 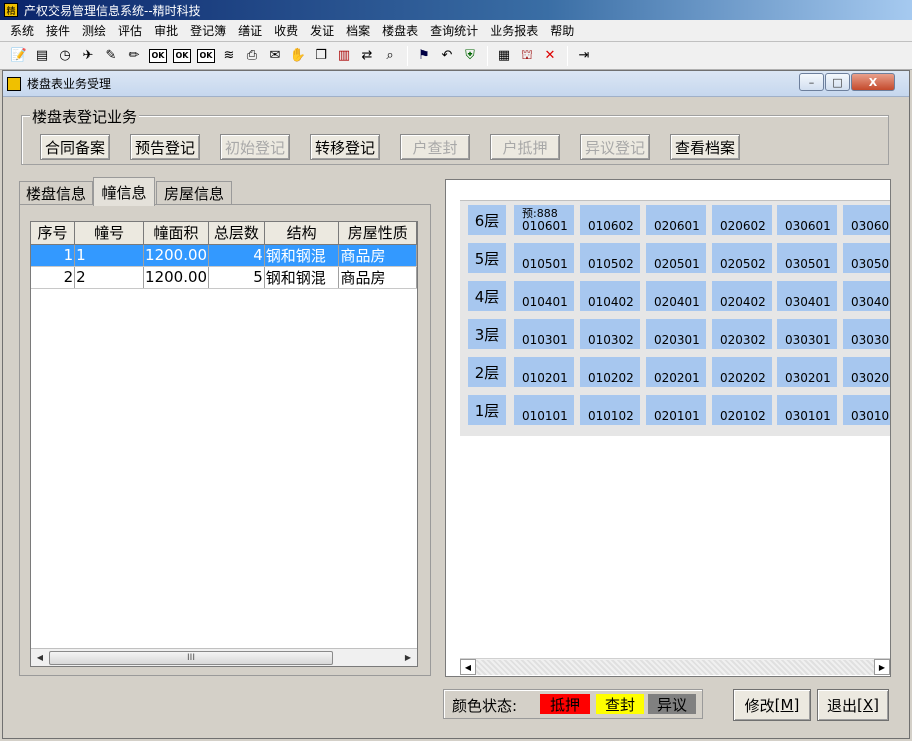 What do you see at coordinates (447, 56) in the screenshot?
I see `undo-icon: ↶` at bounding box center [447, 56].